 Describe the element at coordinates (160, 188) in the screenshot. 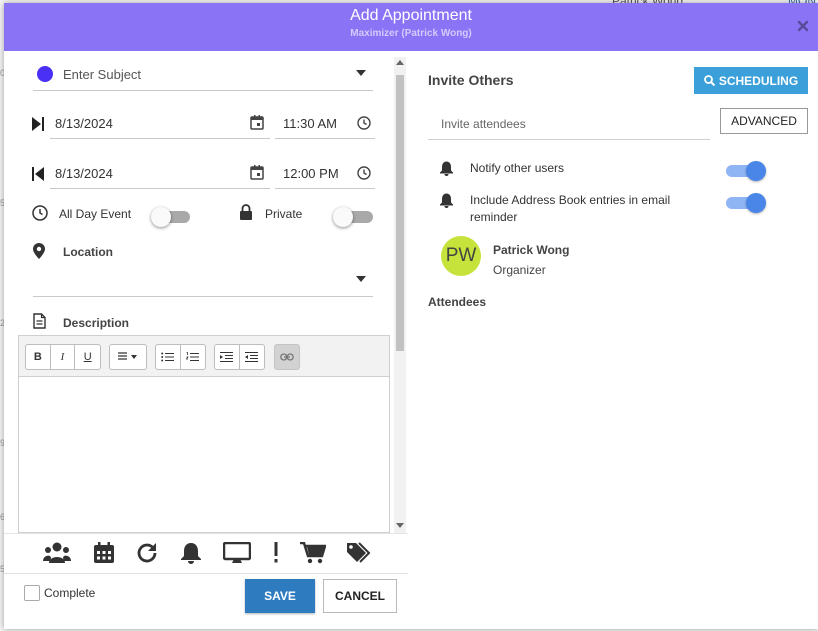

I see `end-date-underline` at that location.